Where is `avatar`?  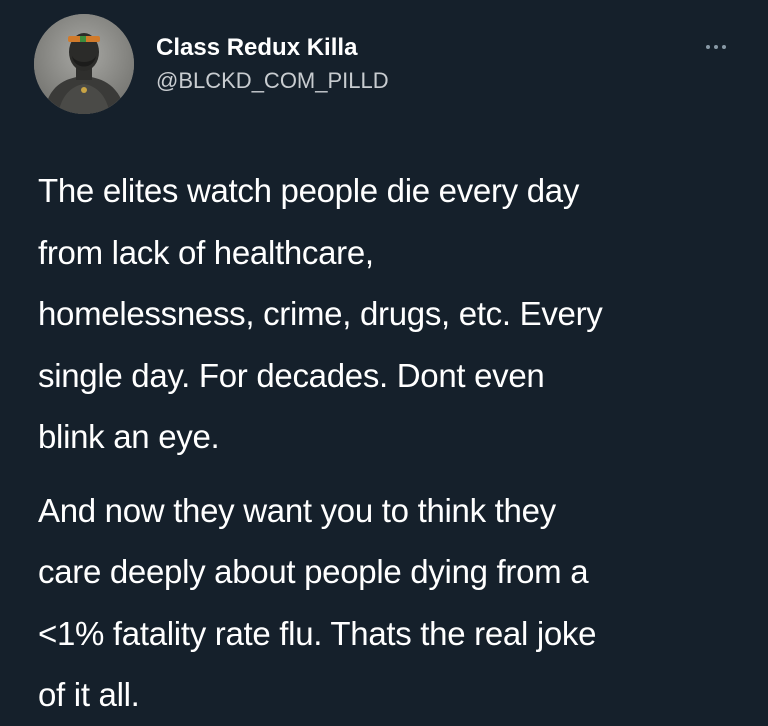 avatar is located at coordinates (84, 64).